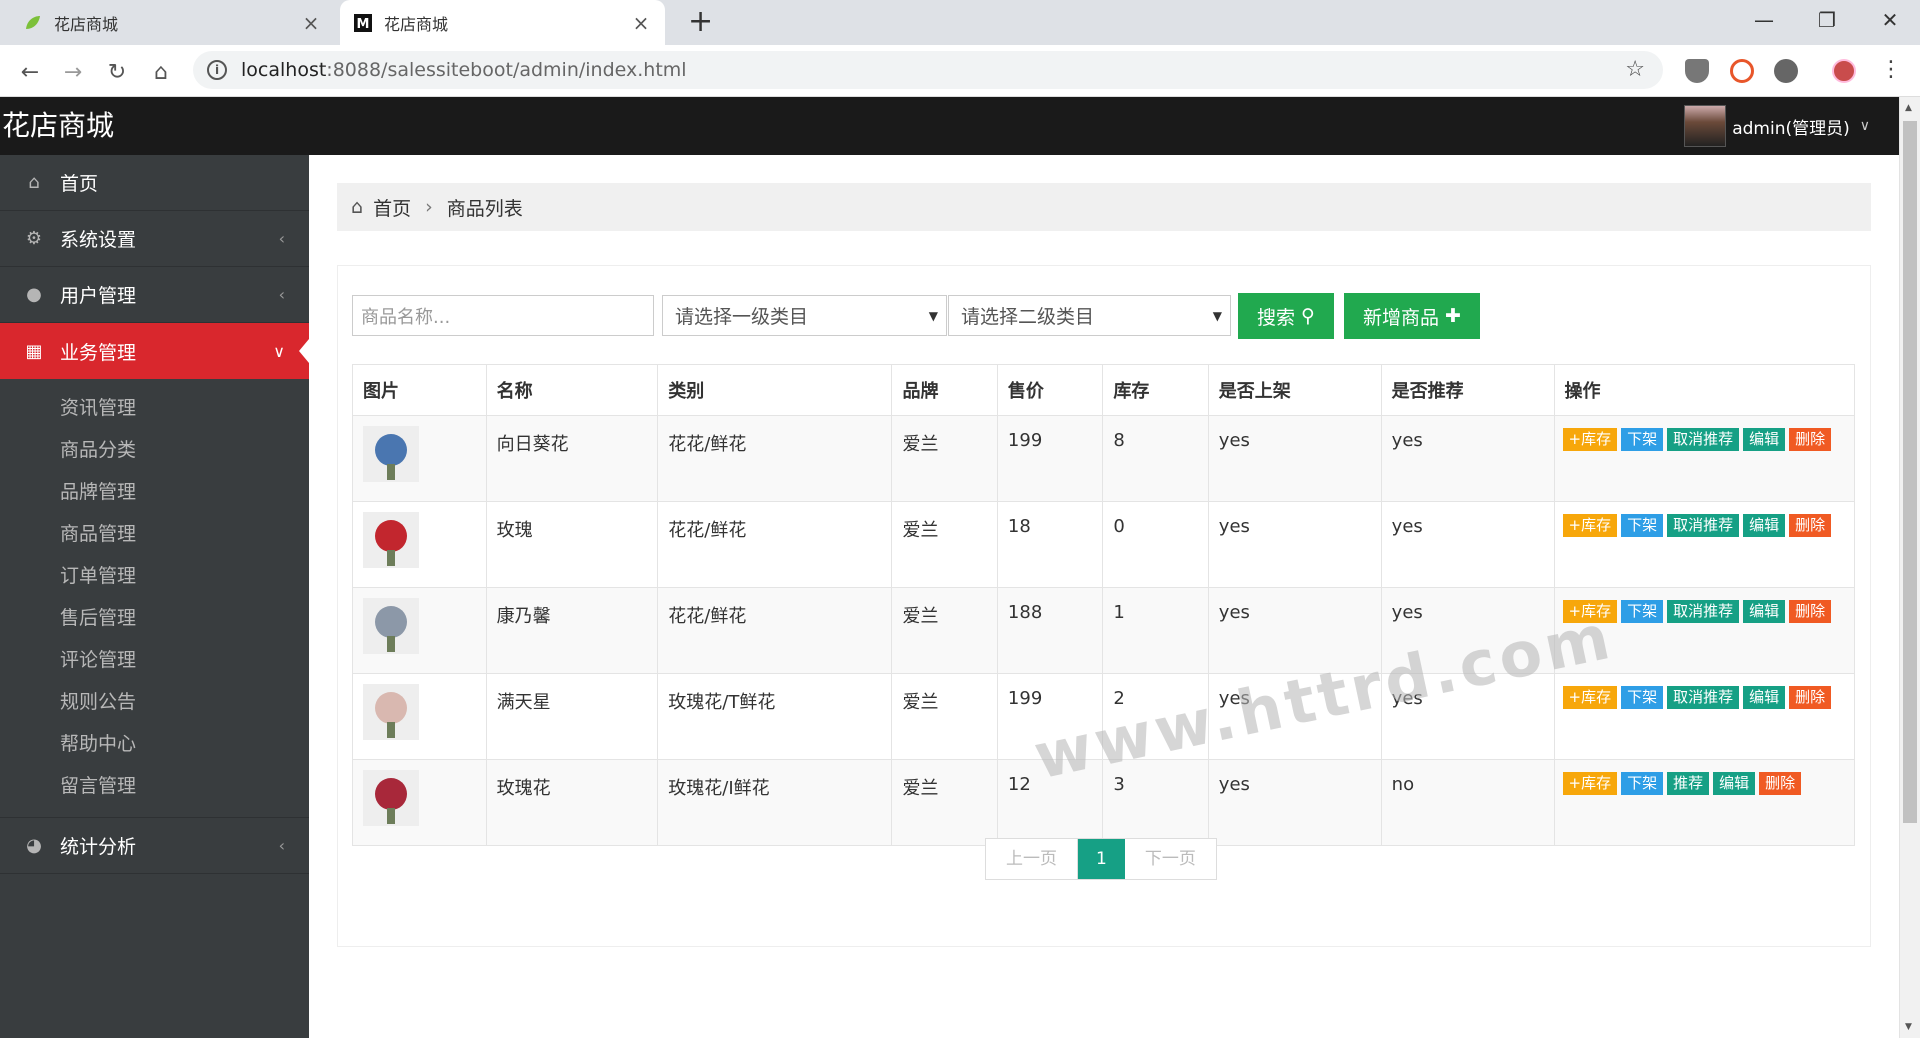  I want to click on extension-icon, so click(1786, 71).